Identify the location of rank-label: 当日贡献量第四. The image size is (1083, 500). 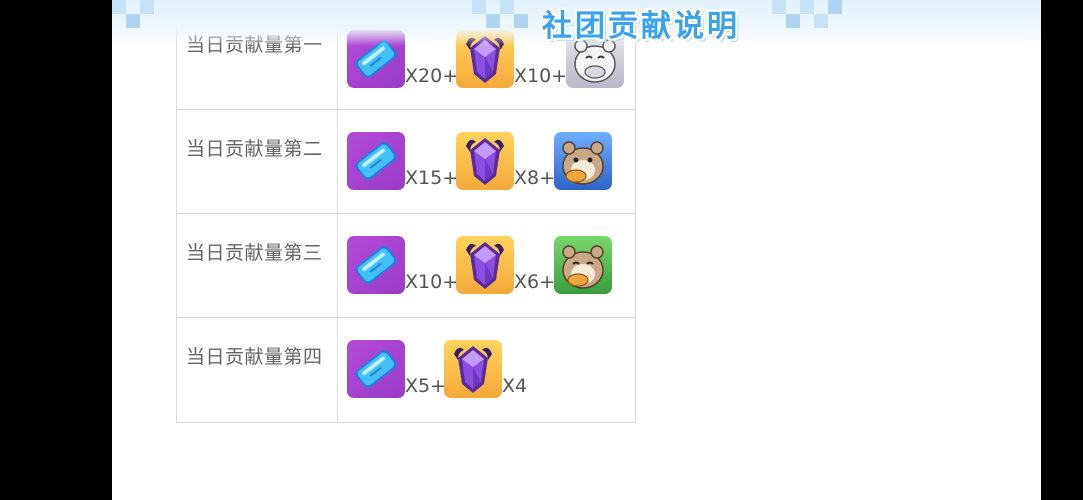
(257, 370).